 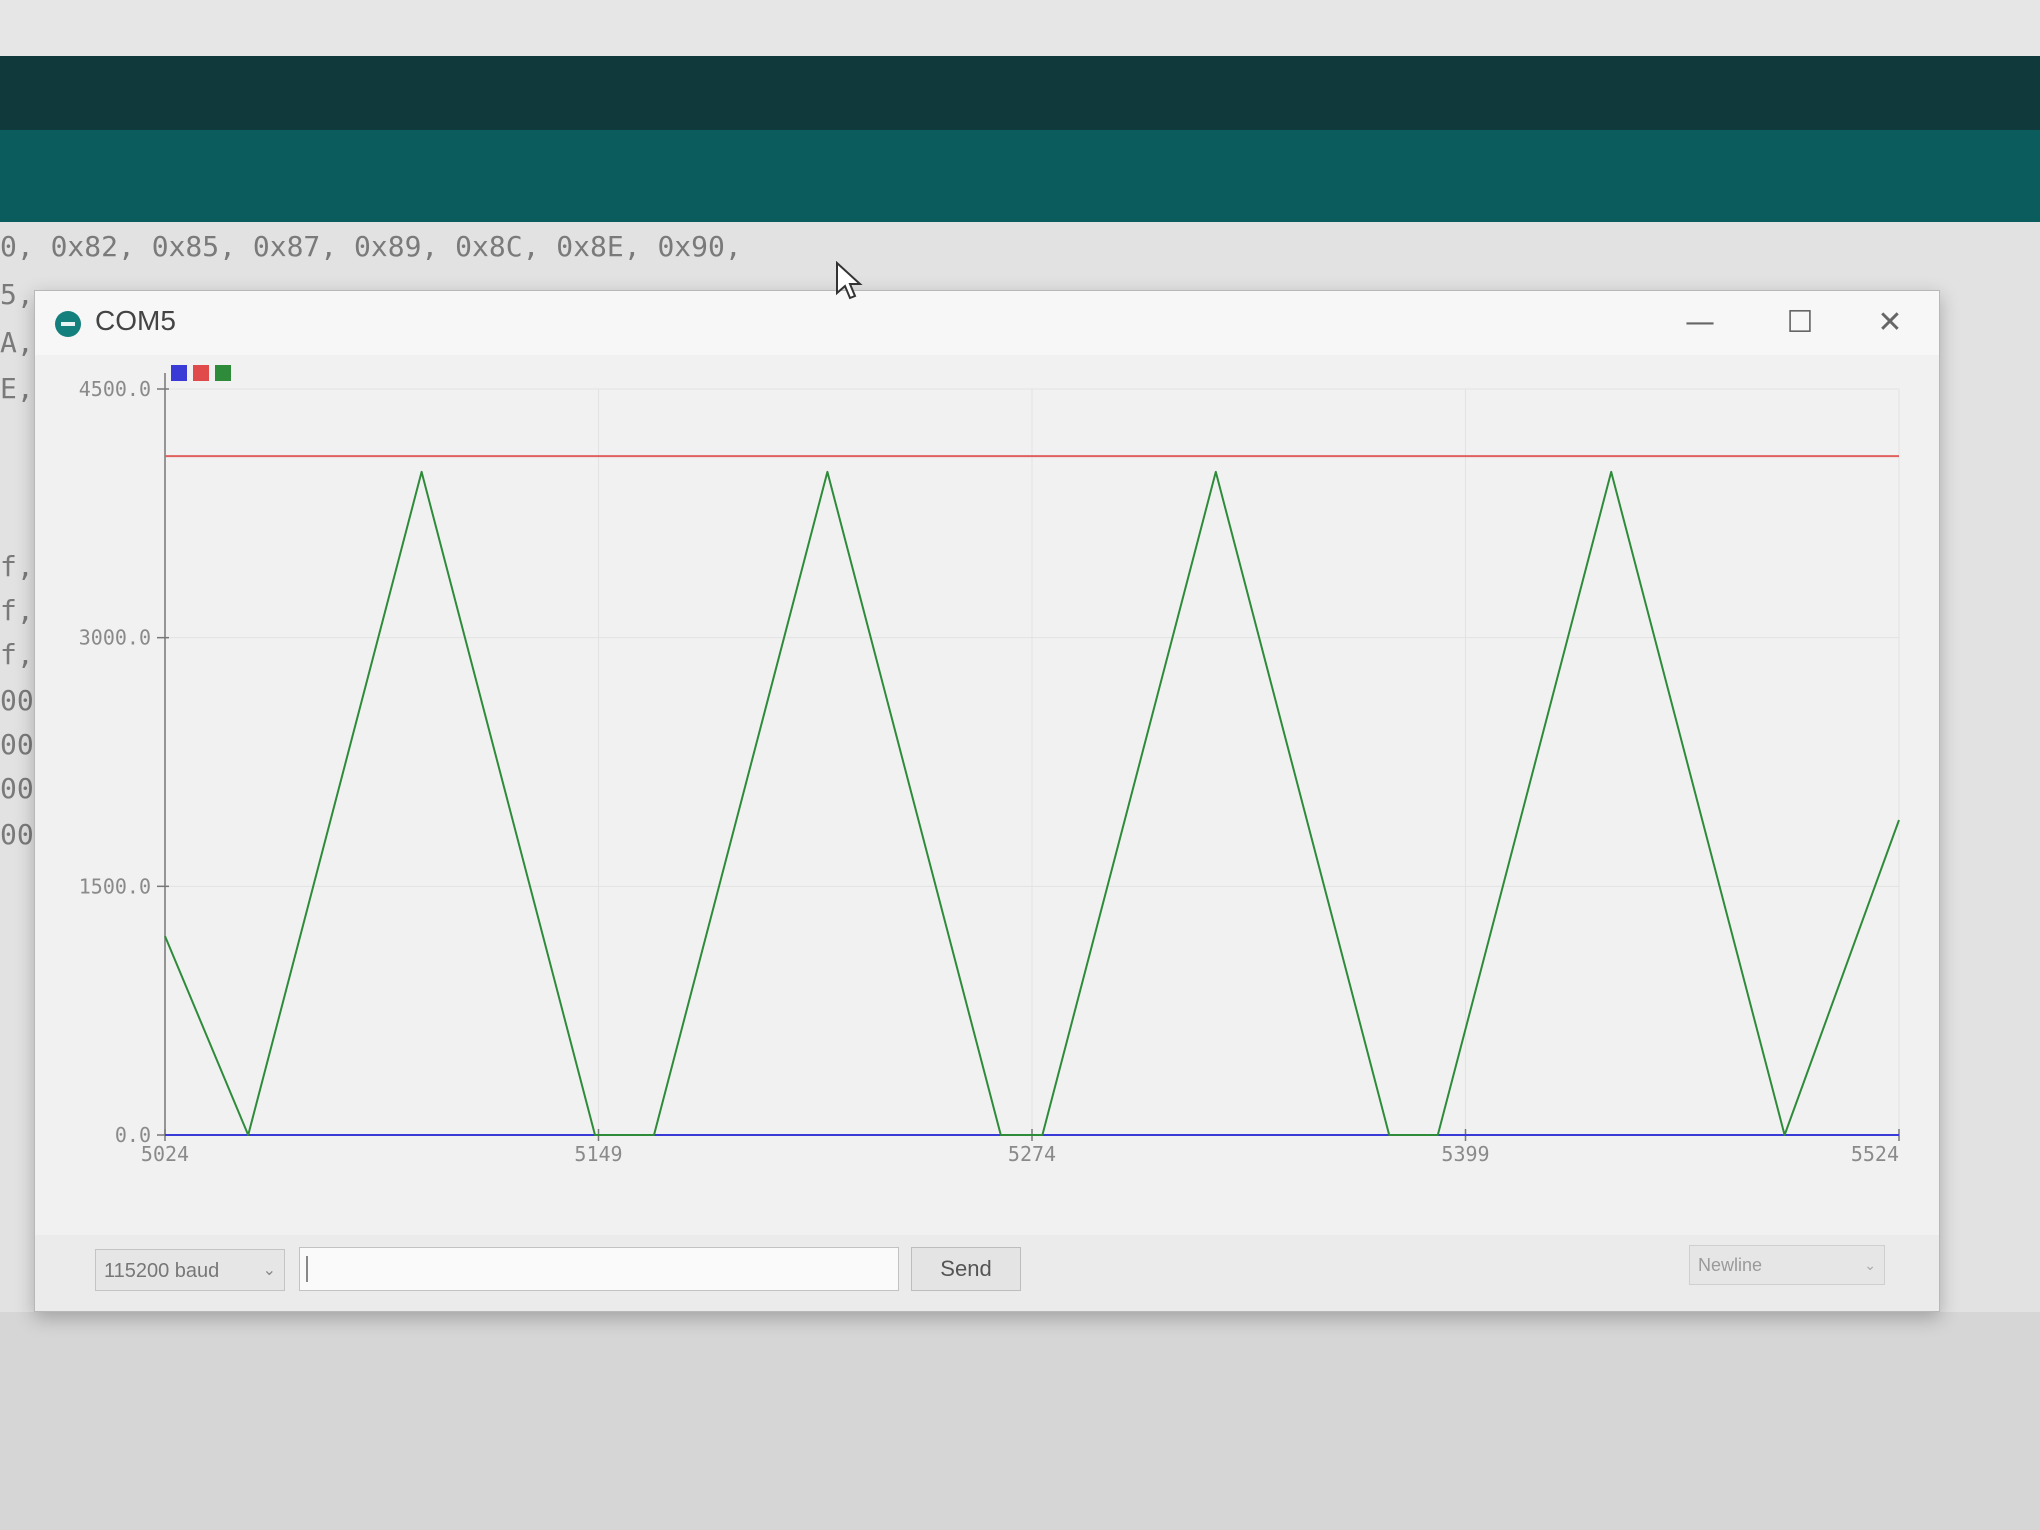 What do you see at coordinates (165, 1154) in the screenshot?
I see `x-tick-label: 5024` at bounding box center [165, 1154].